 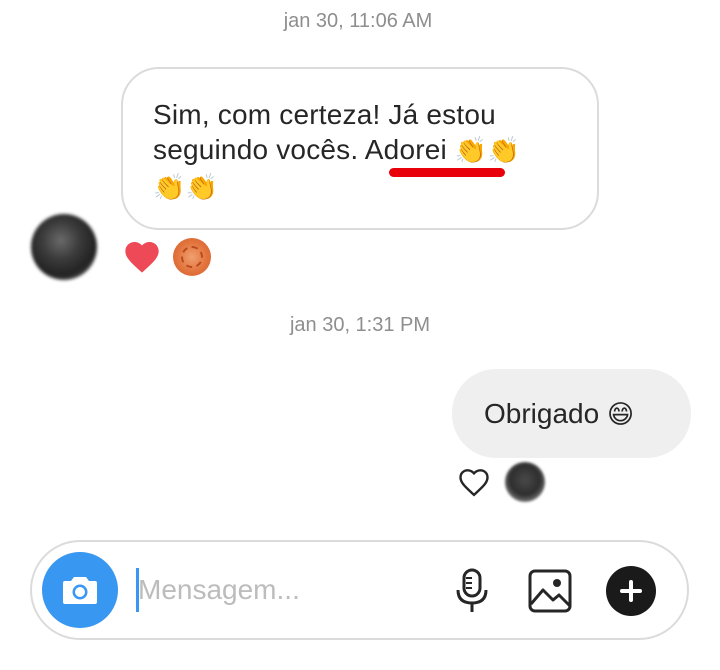 What do you see at coordinates (405, 149) in the screenshot?
I see `highlighted-word: Adorei` at bounding box center [405, 149].